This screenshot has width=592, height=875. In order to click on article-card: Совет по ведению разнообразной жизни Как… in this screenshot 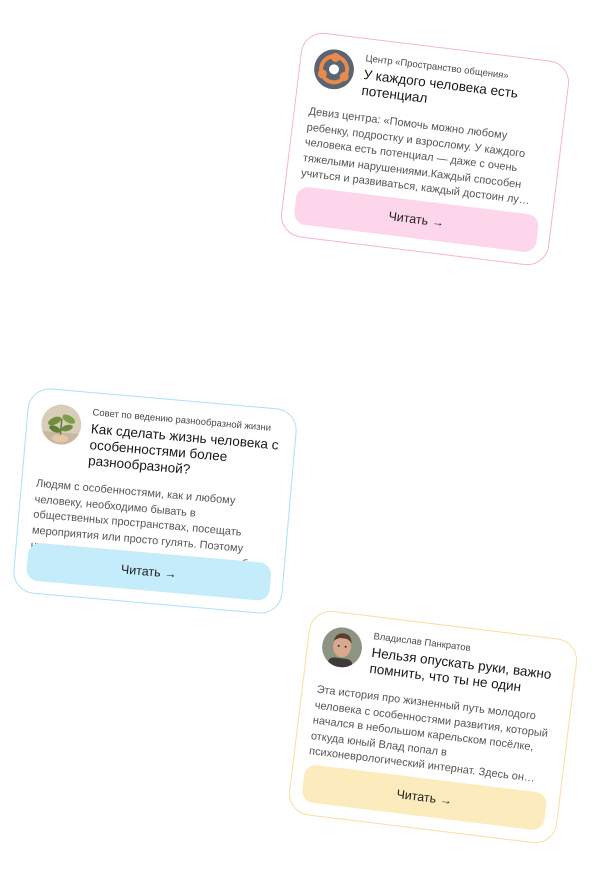, I will do `click(155, 501)`.